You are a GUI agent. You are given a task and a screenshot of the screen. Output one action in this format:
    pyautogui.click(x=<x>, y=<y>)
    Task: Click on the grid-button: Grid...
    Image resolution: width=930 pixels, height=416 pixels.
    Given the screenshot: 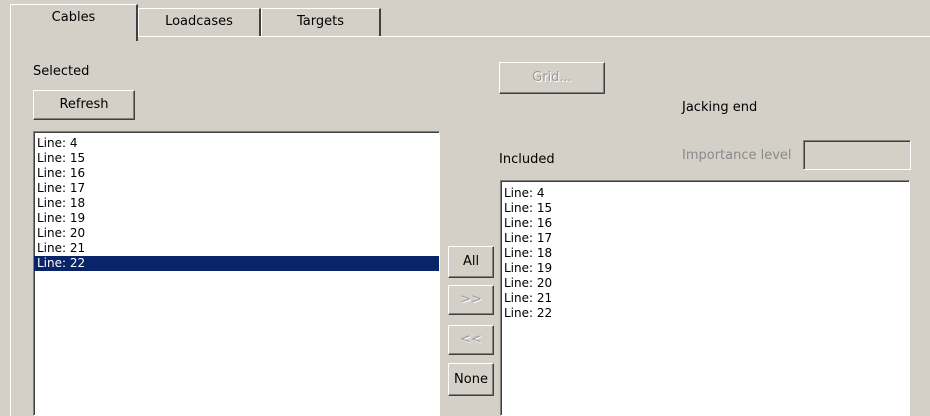 What is the action you would take?
    pyautogui.click(x=552, y=78)
    